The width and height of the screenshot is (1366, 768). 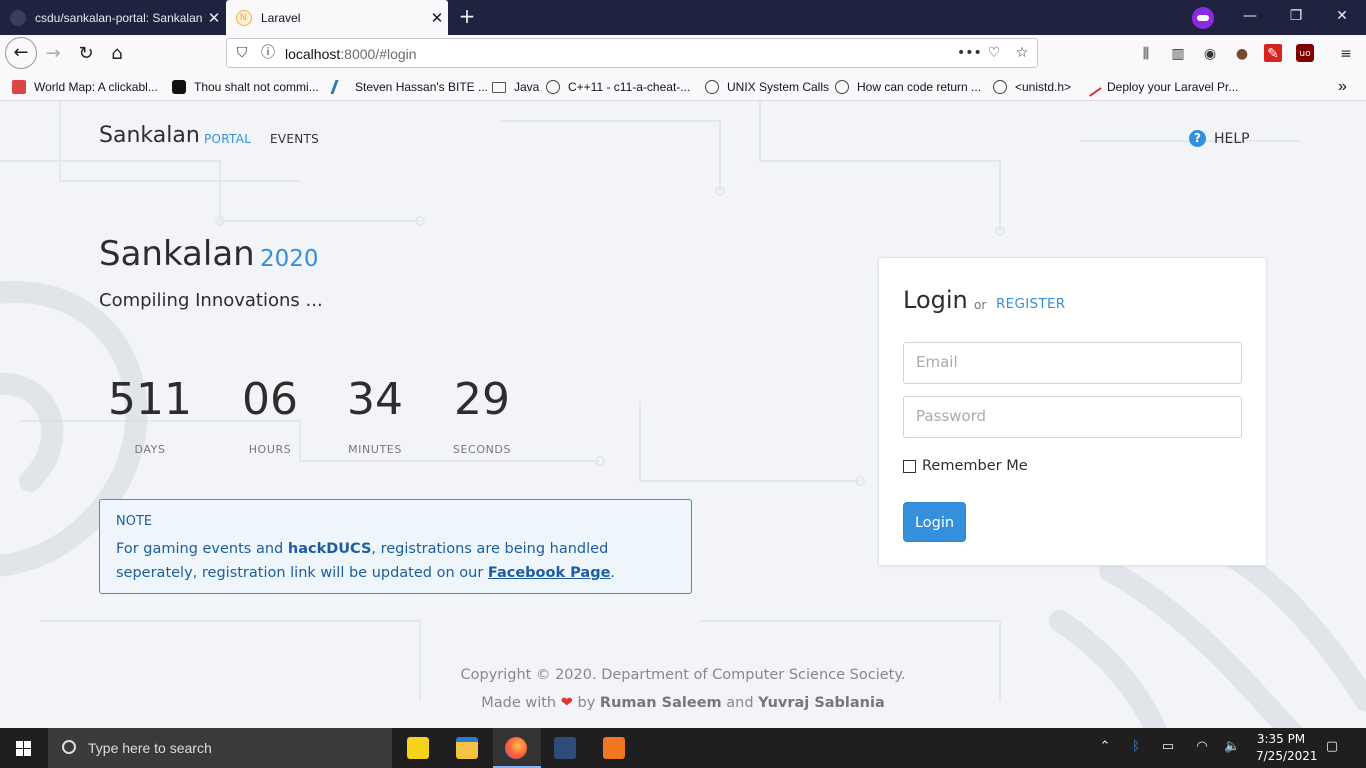 What do you see at coordinates (1342, 87) in the screenshot?
I see `bookmarks-overflow-chevron-icon: »` at bounding box center [1342, 87].